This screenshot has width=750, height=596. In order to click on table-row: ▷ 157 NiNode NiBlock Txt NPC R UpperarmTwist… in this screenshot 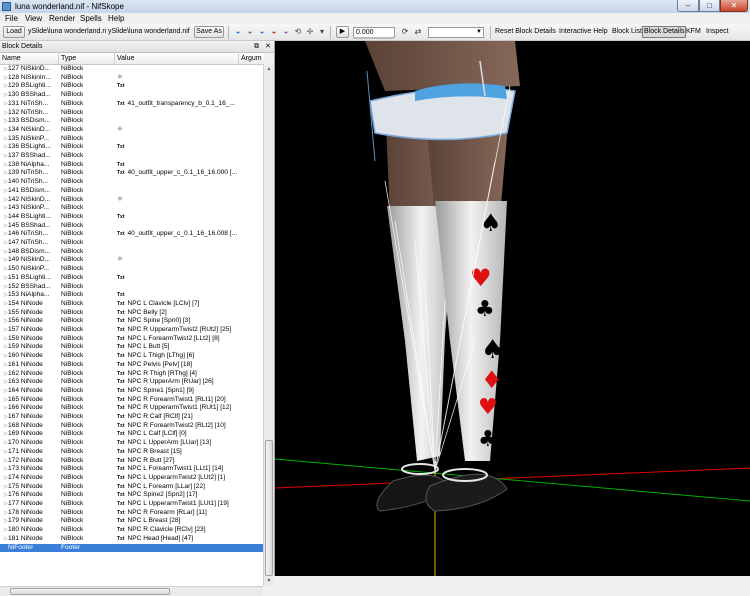, I will do `click(131, 330)`.